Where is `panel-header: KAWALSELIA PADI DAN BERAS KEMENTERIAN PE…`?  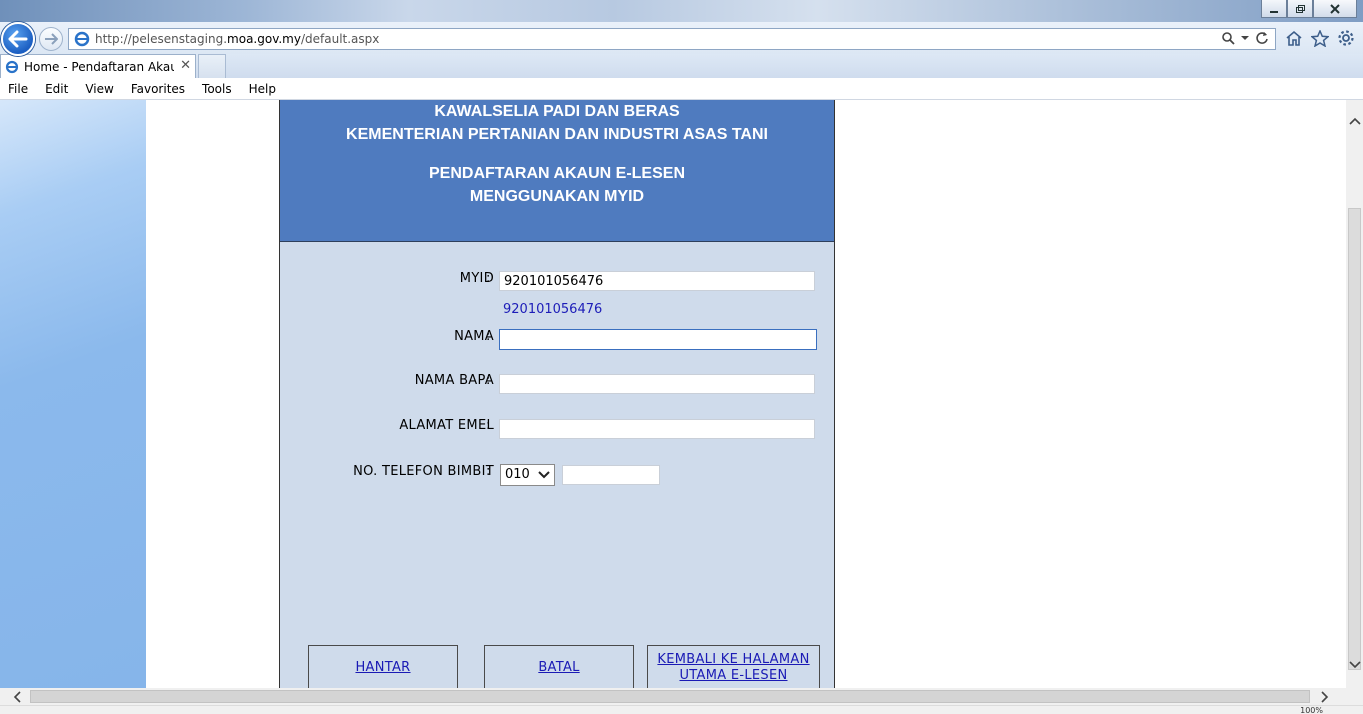
panel-header: KAWALSELIA PADI DAN BERAS KEMENTERIAN PE… is located at coordinates (557, 171).